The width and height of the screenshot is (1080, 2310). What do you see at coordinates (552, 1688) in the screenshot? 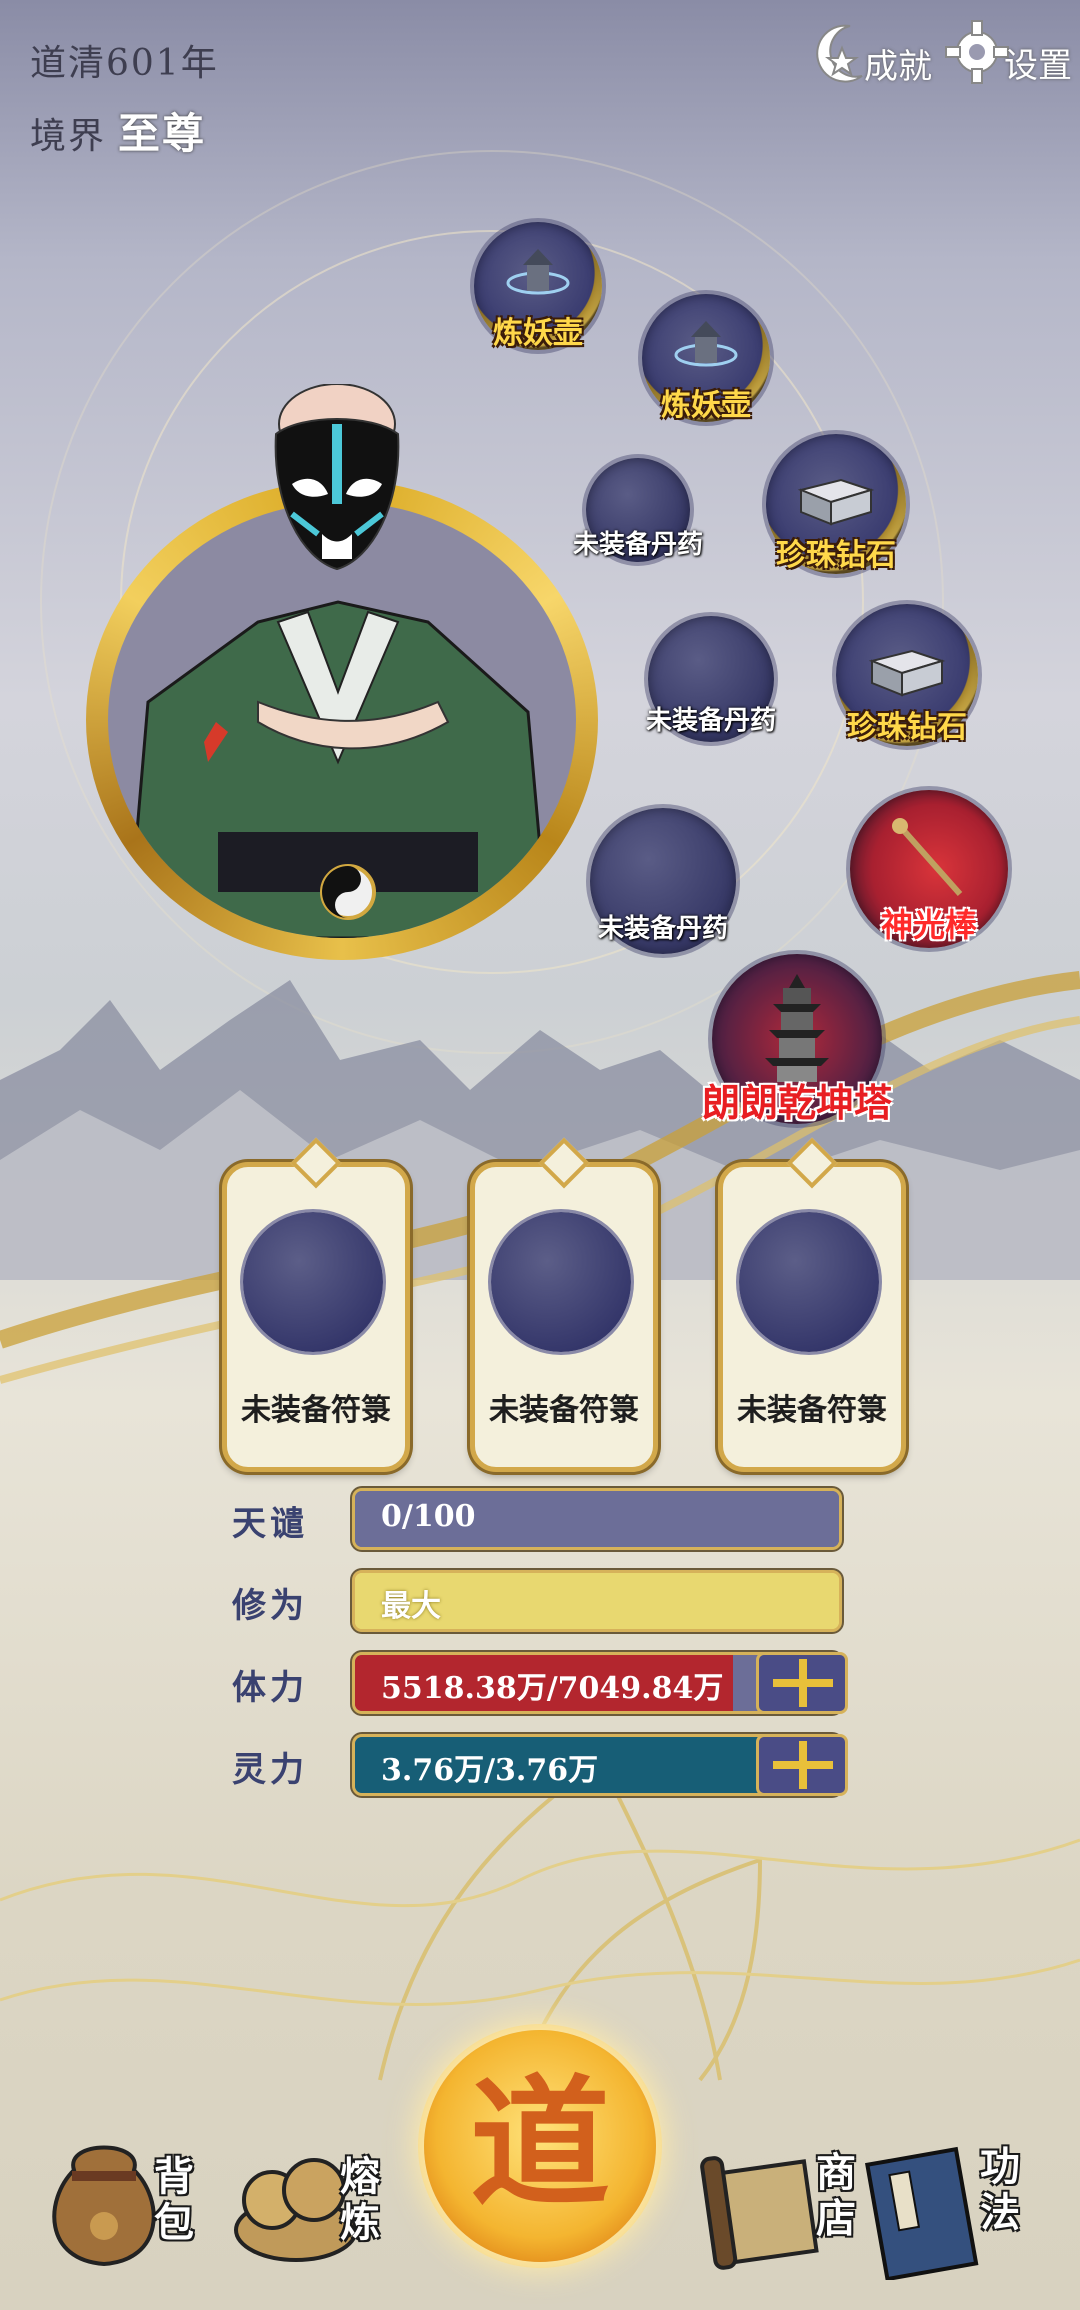
I see `stat-value-tili: 5518.38万/7049.84万` at bounding box center [552, 1688].